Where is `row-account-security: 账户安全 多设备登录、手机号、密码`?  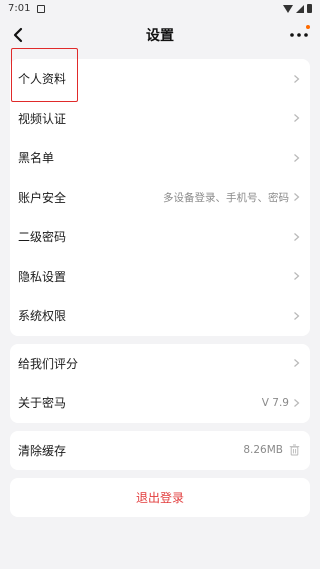 row-account-security: 账户安全 多设备登录、手机号、密码 is located at coordinates (160, 198).